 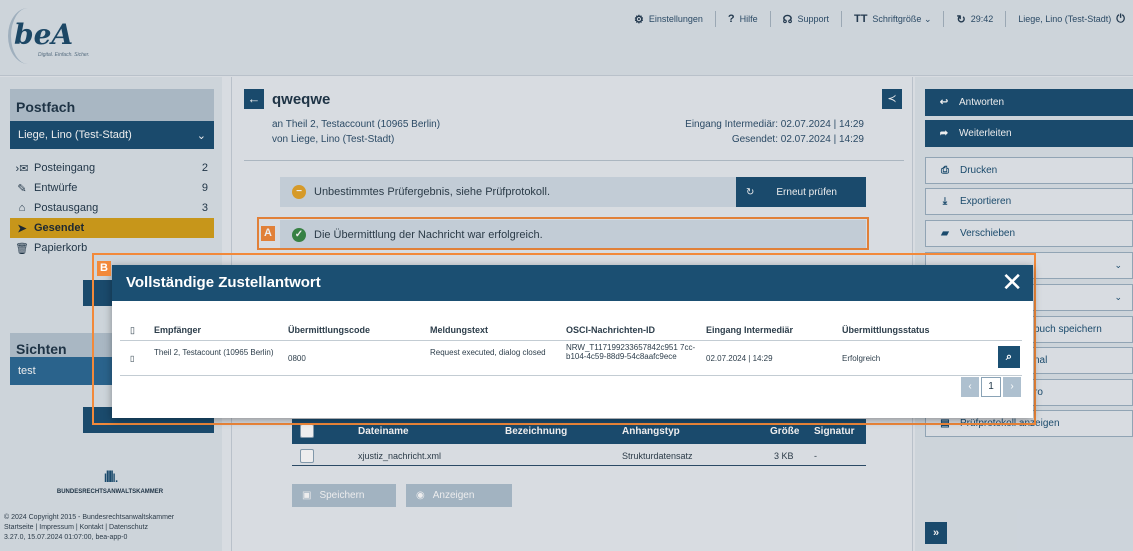 I want to click on col-uebermittlungscode: Übermittlungscode, so click(x=329, y=330).